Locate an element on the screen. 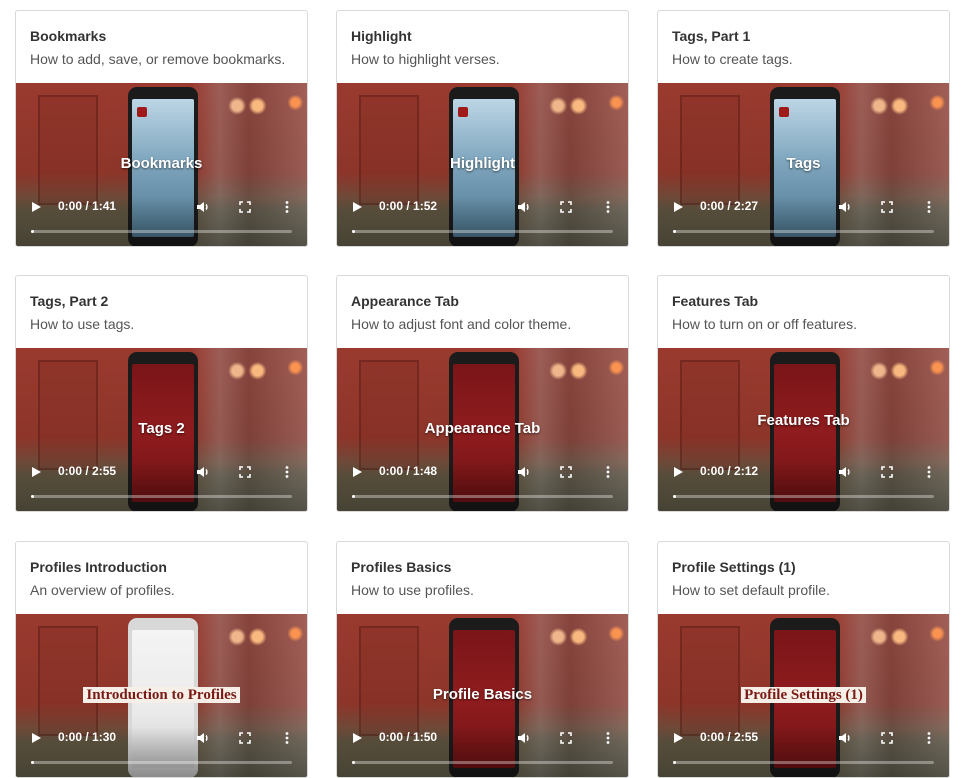  video-player: Features Tab 0:00 / 2:12 is located at coordinates (803, 429).